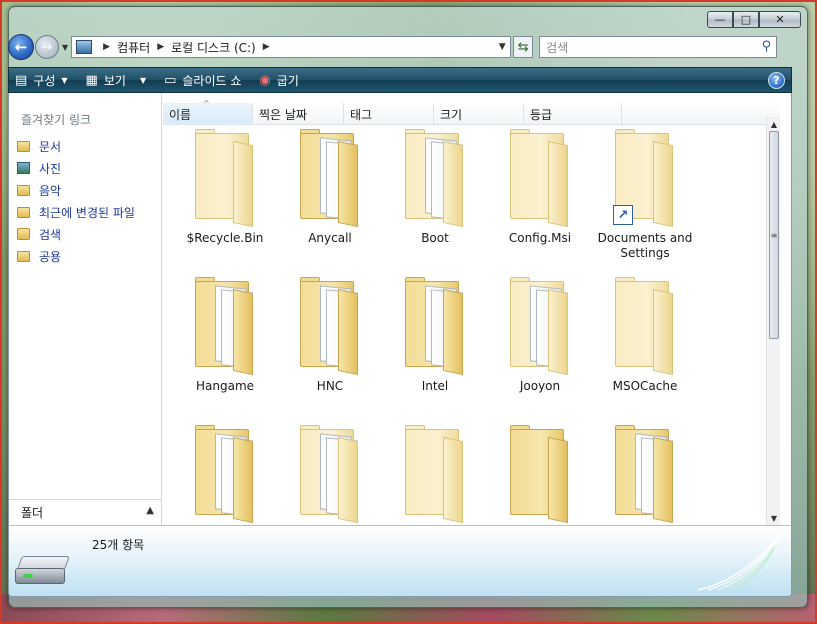 The height and width of the screenshot is (624, 817). I want to click on maximize-button: □, so click(746, 19).